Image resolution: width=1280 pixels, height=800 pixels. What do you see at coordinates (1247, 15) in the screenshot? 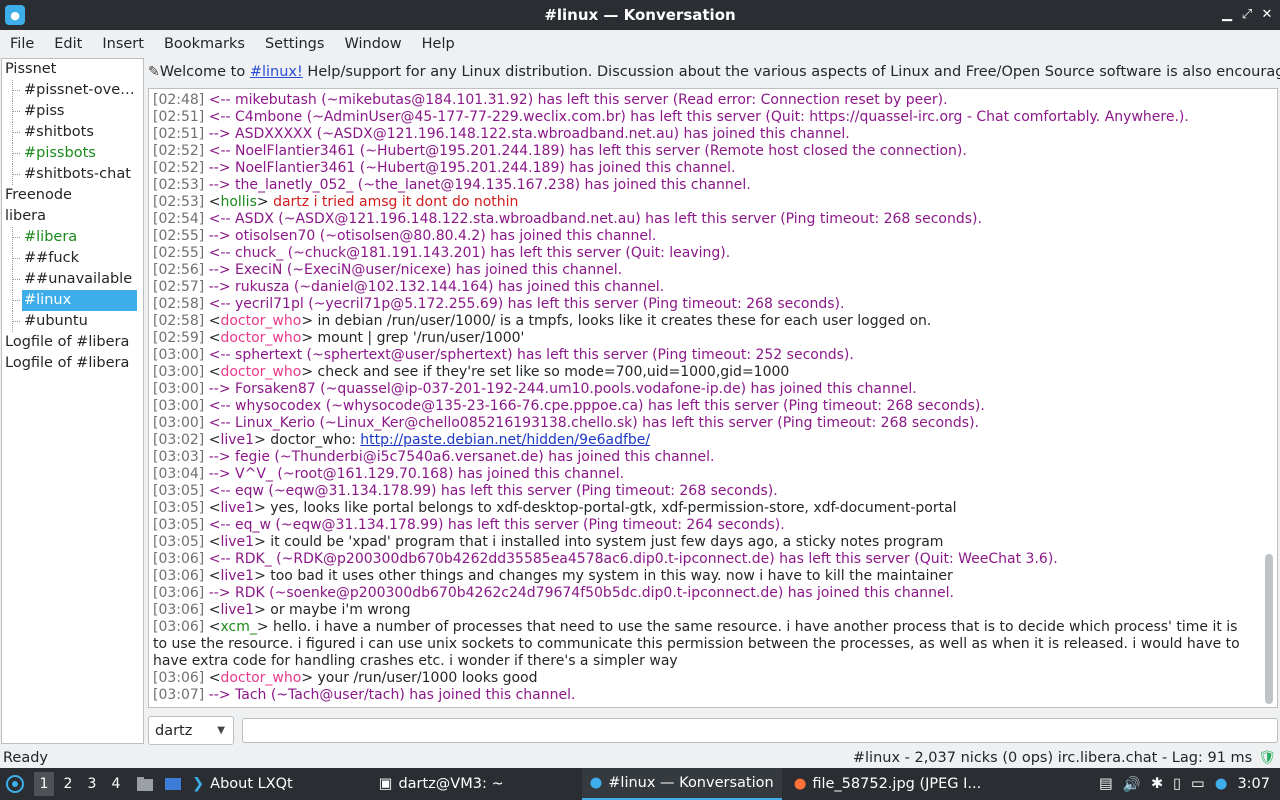
I see `maximize-icon: ⤢` at bounding box center [1247, 15].